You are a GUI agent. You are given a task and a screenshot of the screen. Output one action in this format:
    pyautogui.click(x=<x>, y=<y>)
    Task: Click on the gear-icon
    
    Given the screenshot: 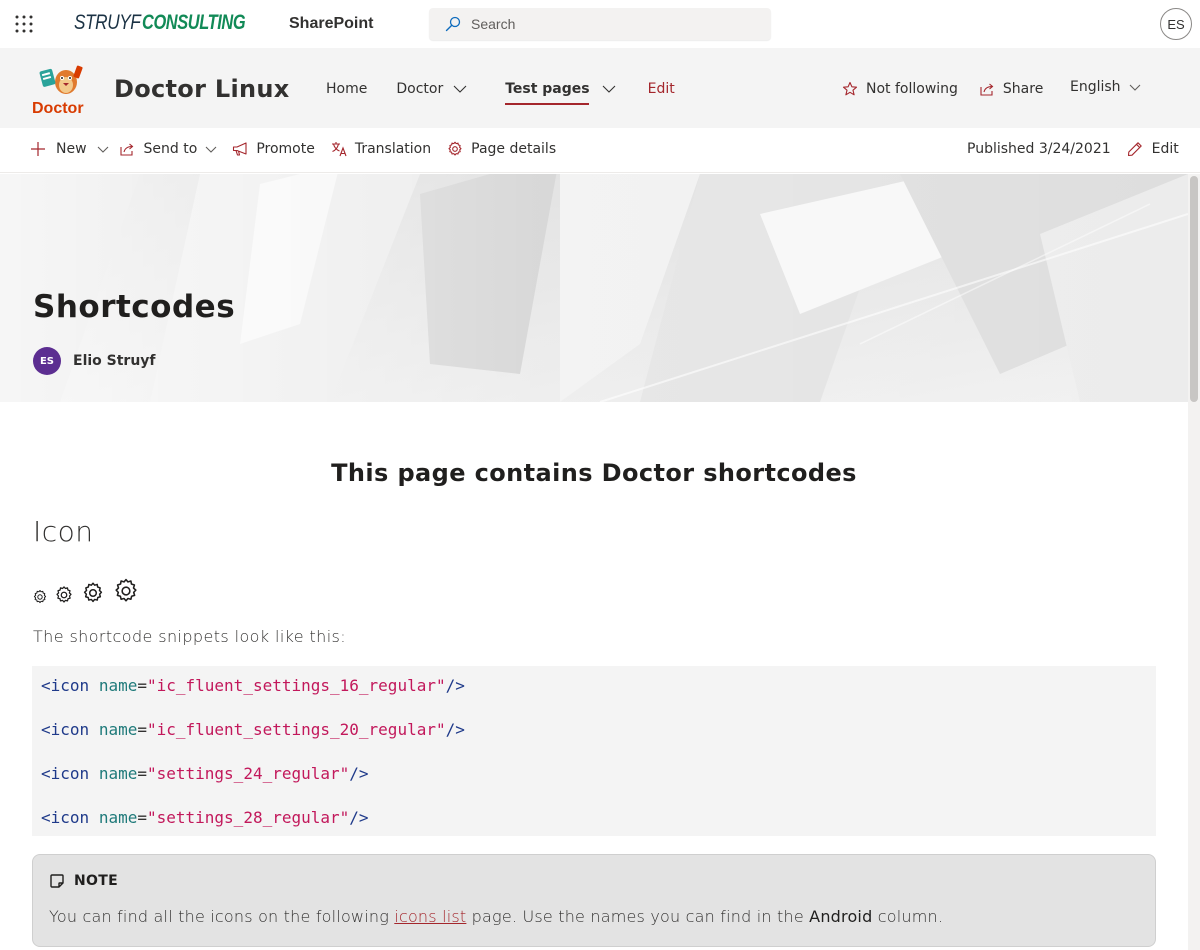 What is the action you would take?
    pyautogui.click(x=455, y=148)
    